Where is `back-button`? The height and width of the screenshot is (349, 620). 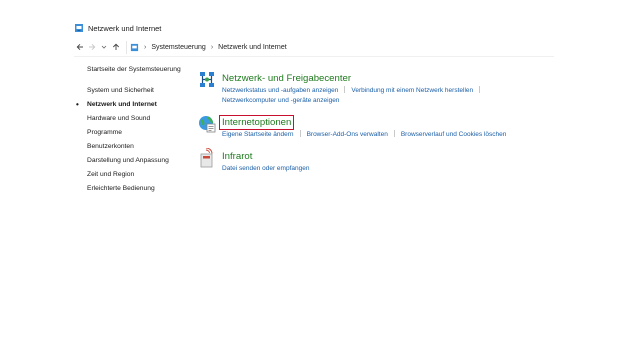
back-button is located at coordinates (80, 47).